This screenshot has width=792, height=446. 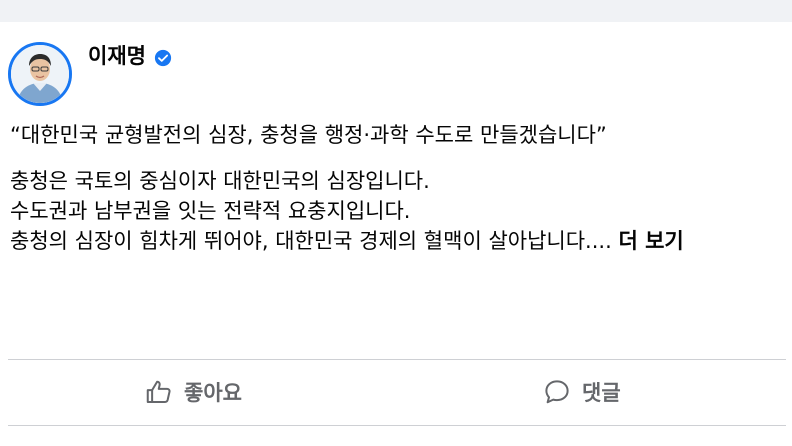 I want to click on comment-button: 댓글, so click(x=581, y=392).